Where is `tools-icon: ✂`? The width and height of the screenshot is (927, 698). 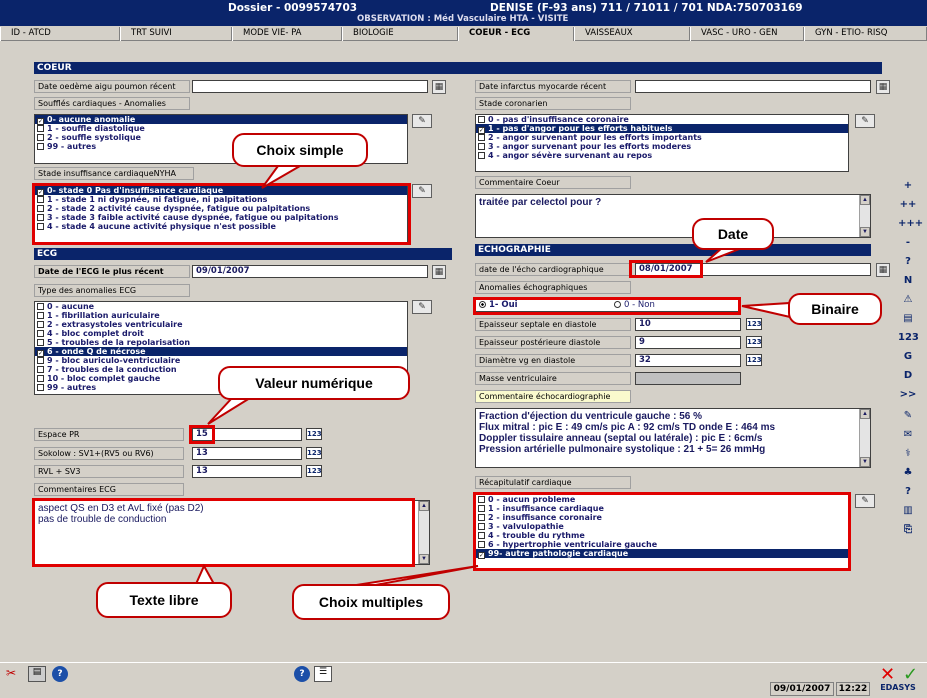
tools-icon: ✂ is located at coordinates (15, 674).